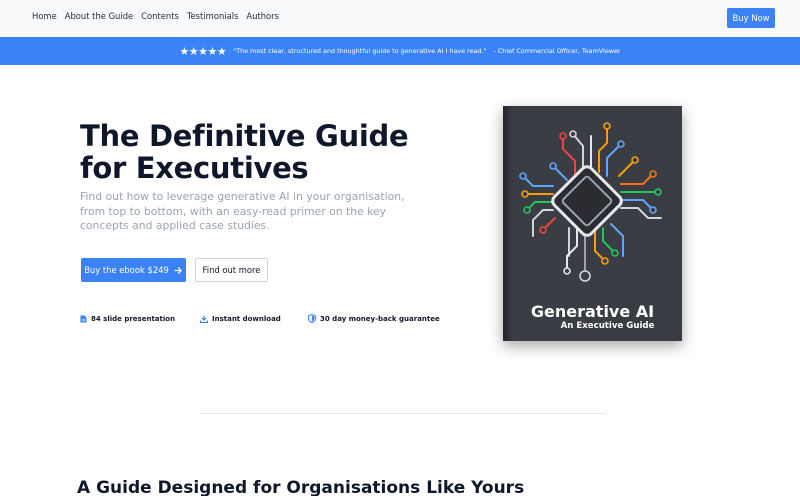 This screenshot has width=800, height=496. What do you see at coordinates (83, 318) in the screenshot?
I see `document-icon` at bounding box center [83, 318].